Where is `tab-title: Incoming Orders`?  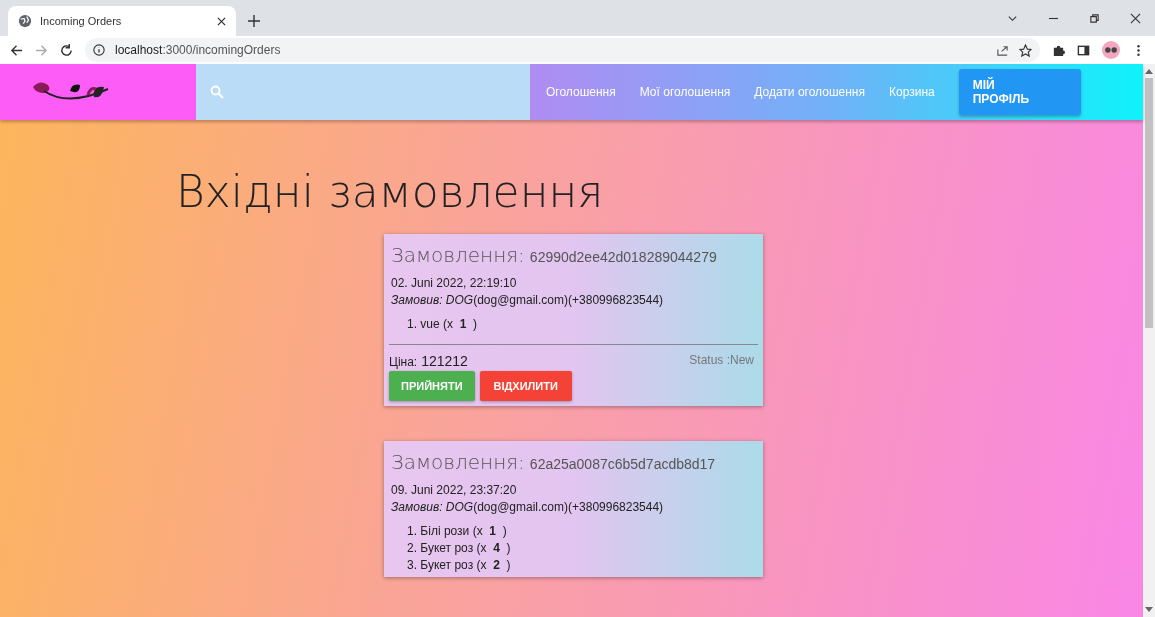 tab-title: Incoming Orders is located at coordinates (81, 21).